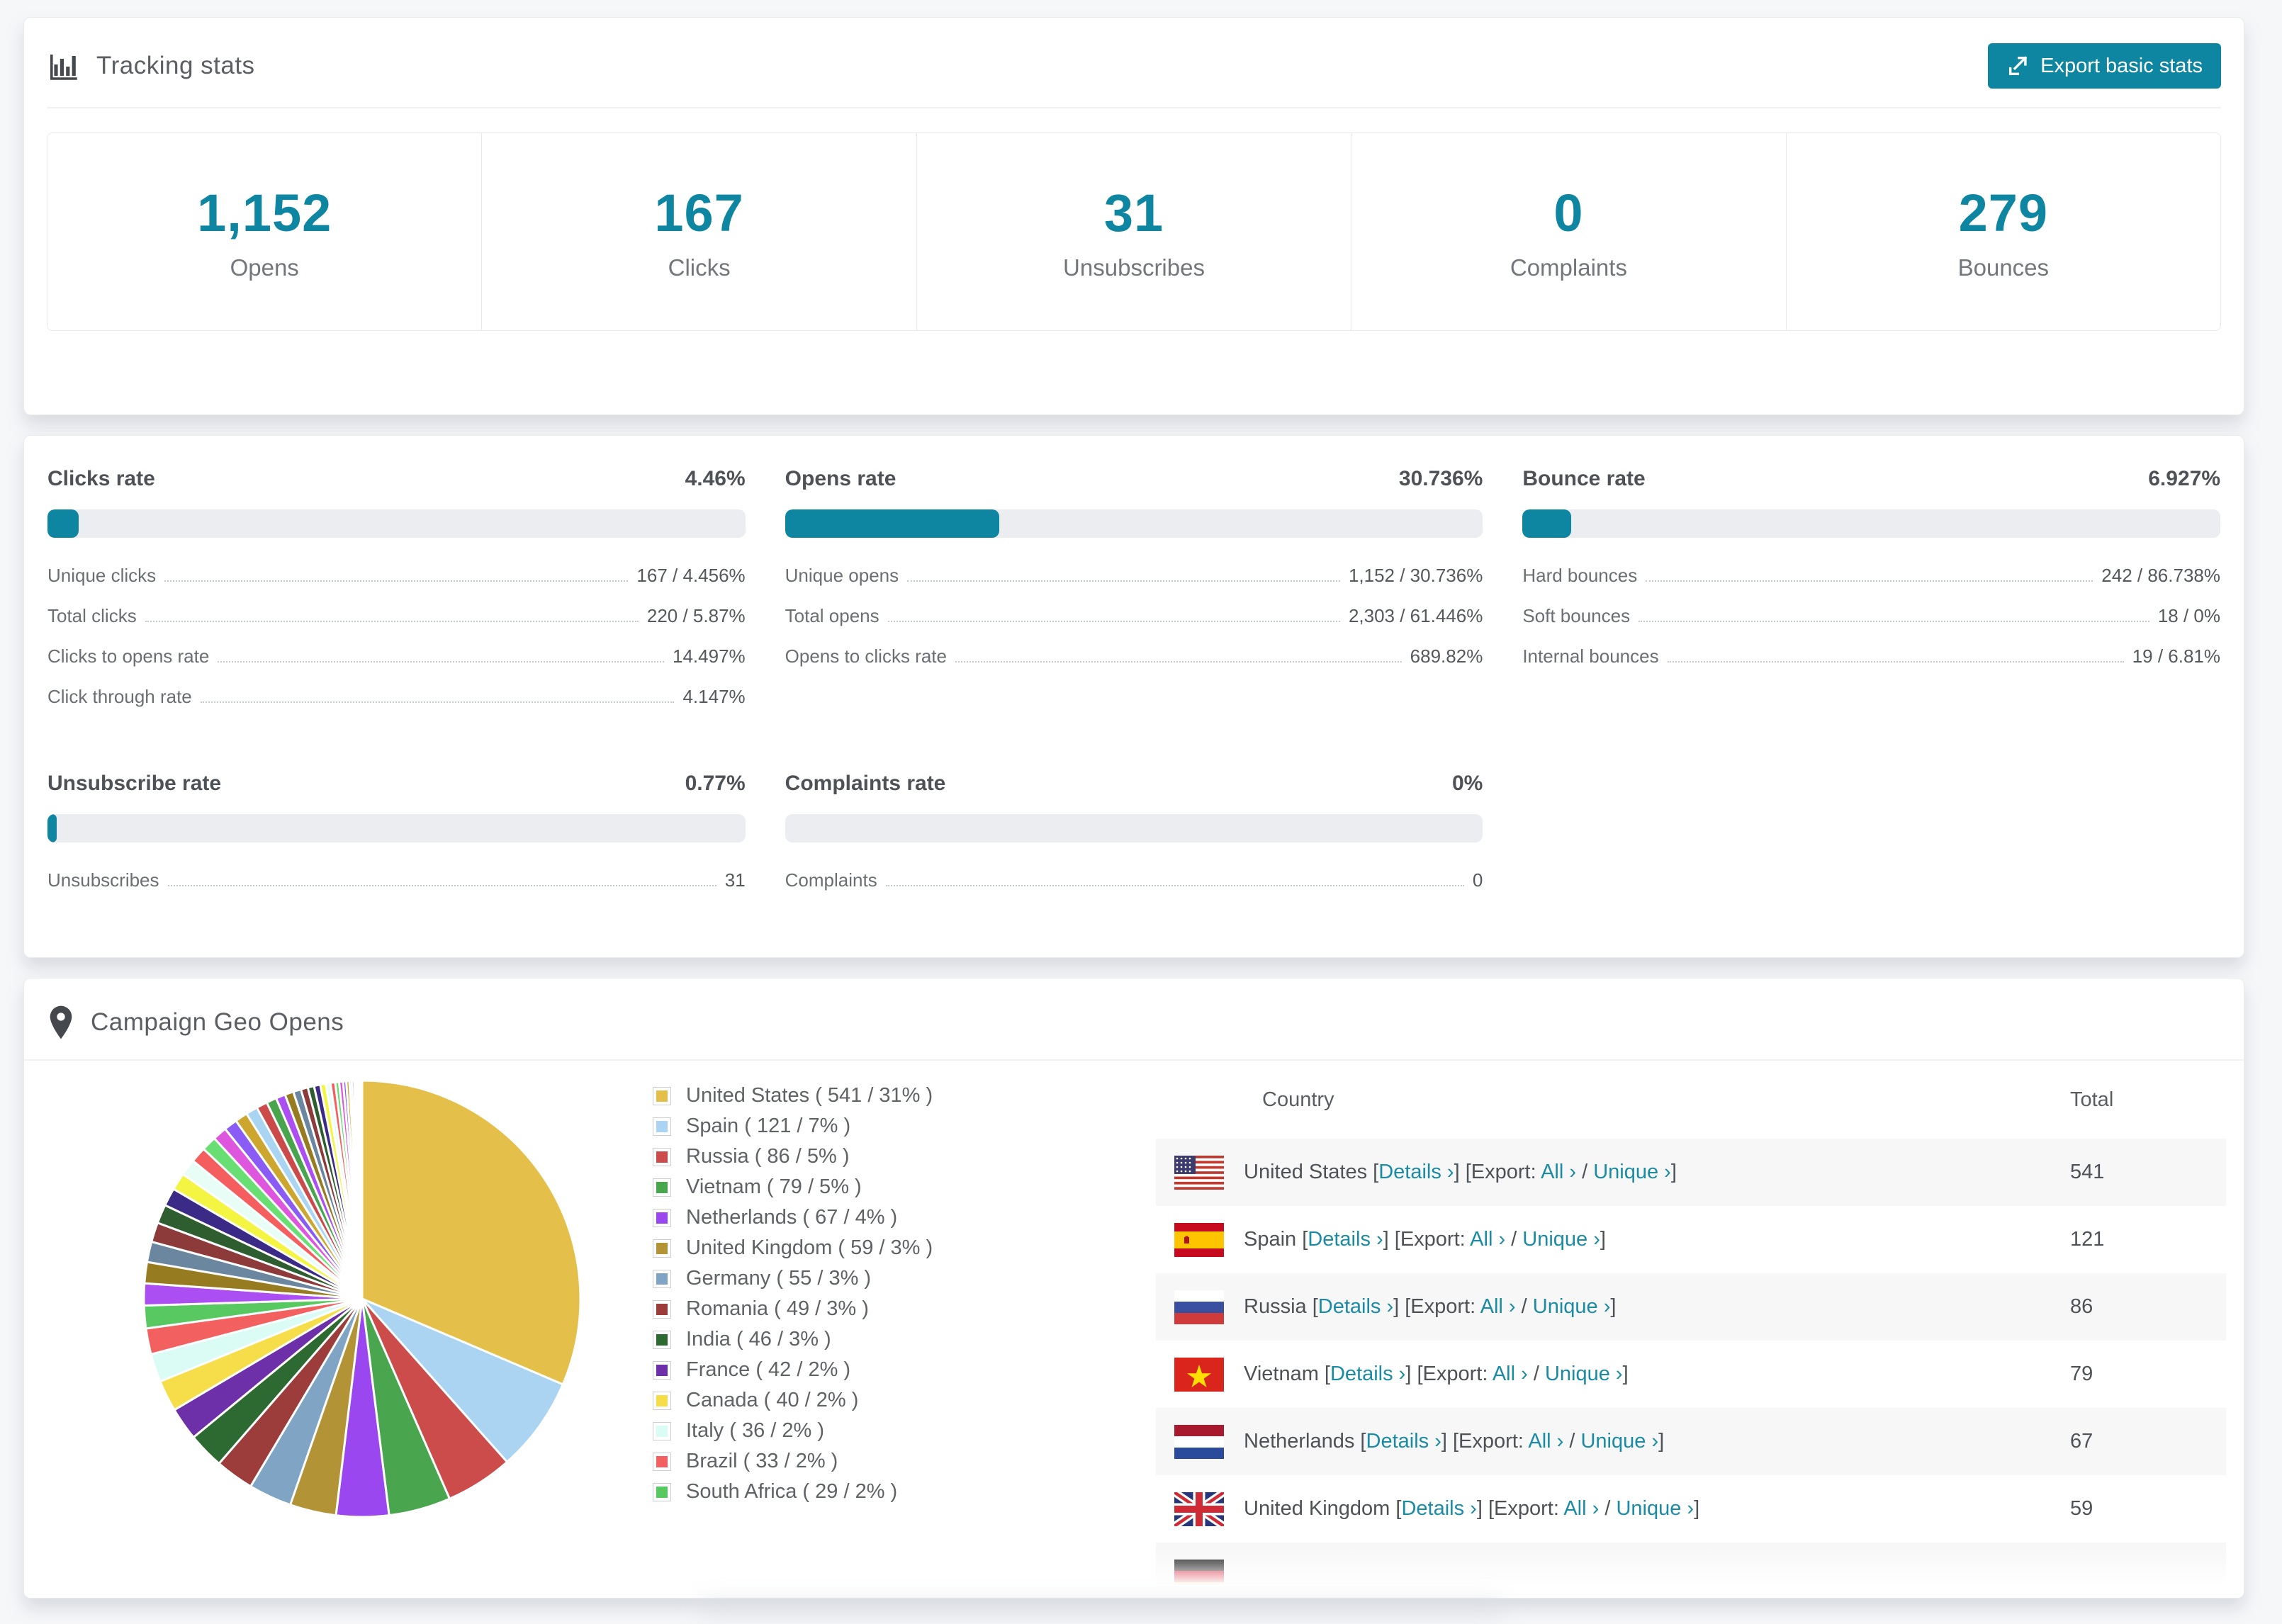 This screenshot has width=2282, height=1624. I want to click on rate-stat-value: 2,303 / 61.446%, so click(1415, 616).